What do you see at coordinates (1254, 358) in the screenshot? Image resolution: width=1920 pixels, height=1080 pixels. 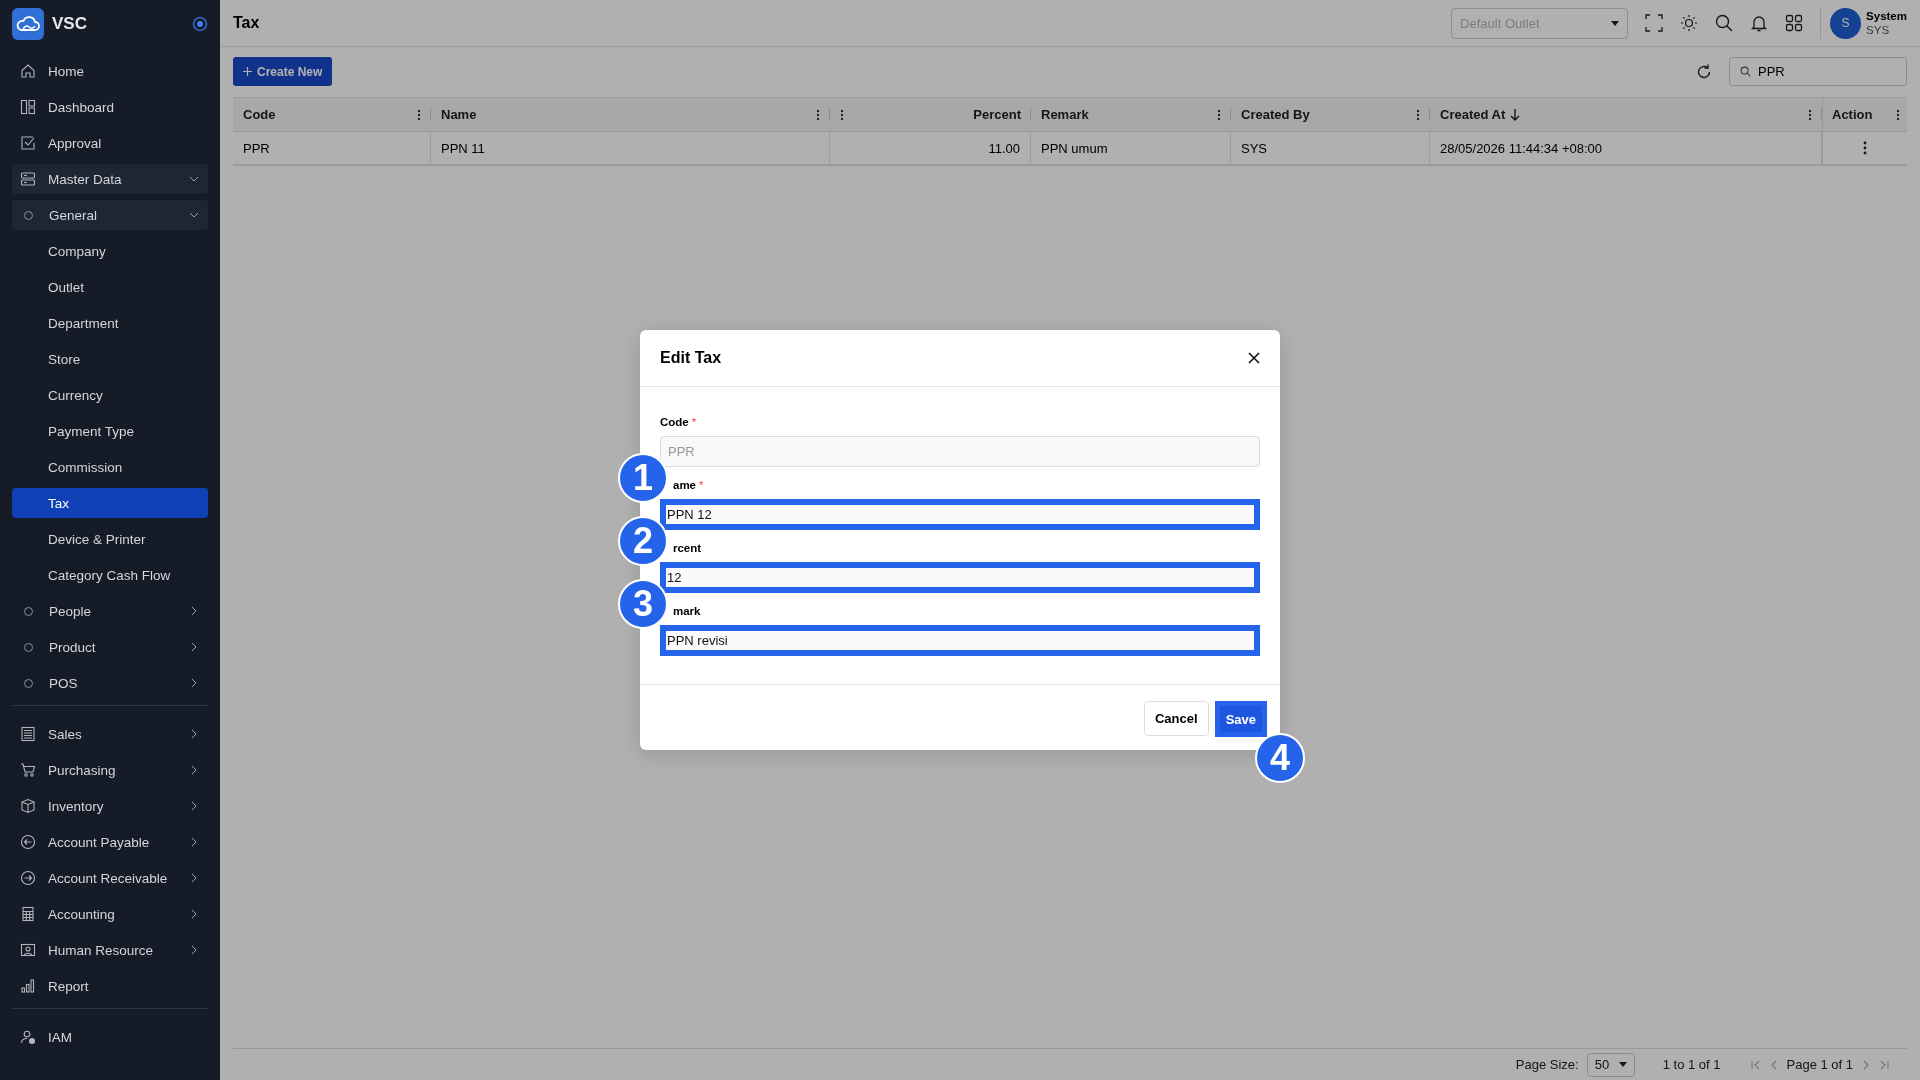 I see `close-icon` at bounding box center [1254, 358].